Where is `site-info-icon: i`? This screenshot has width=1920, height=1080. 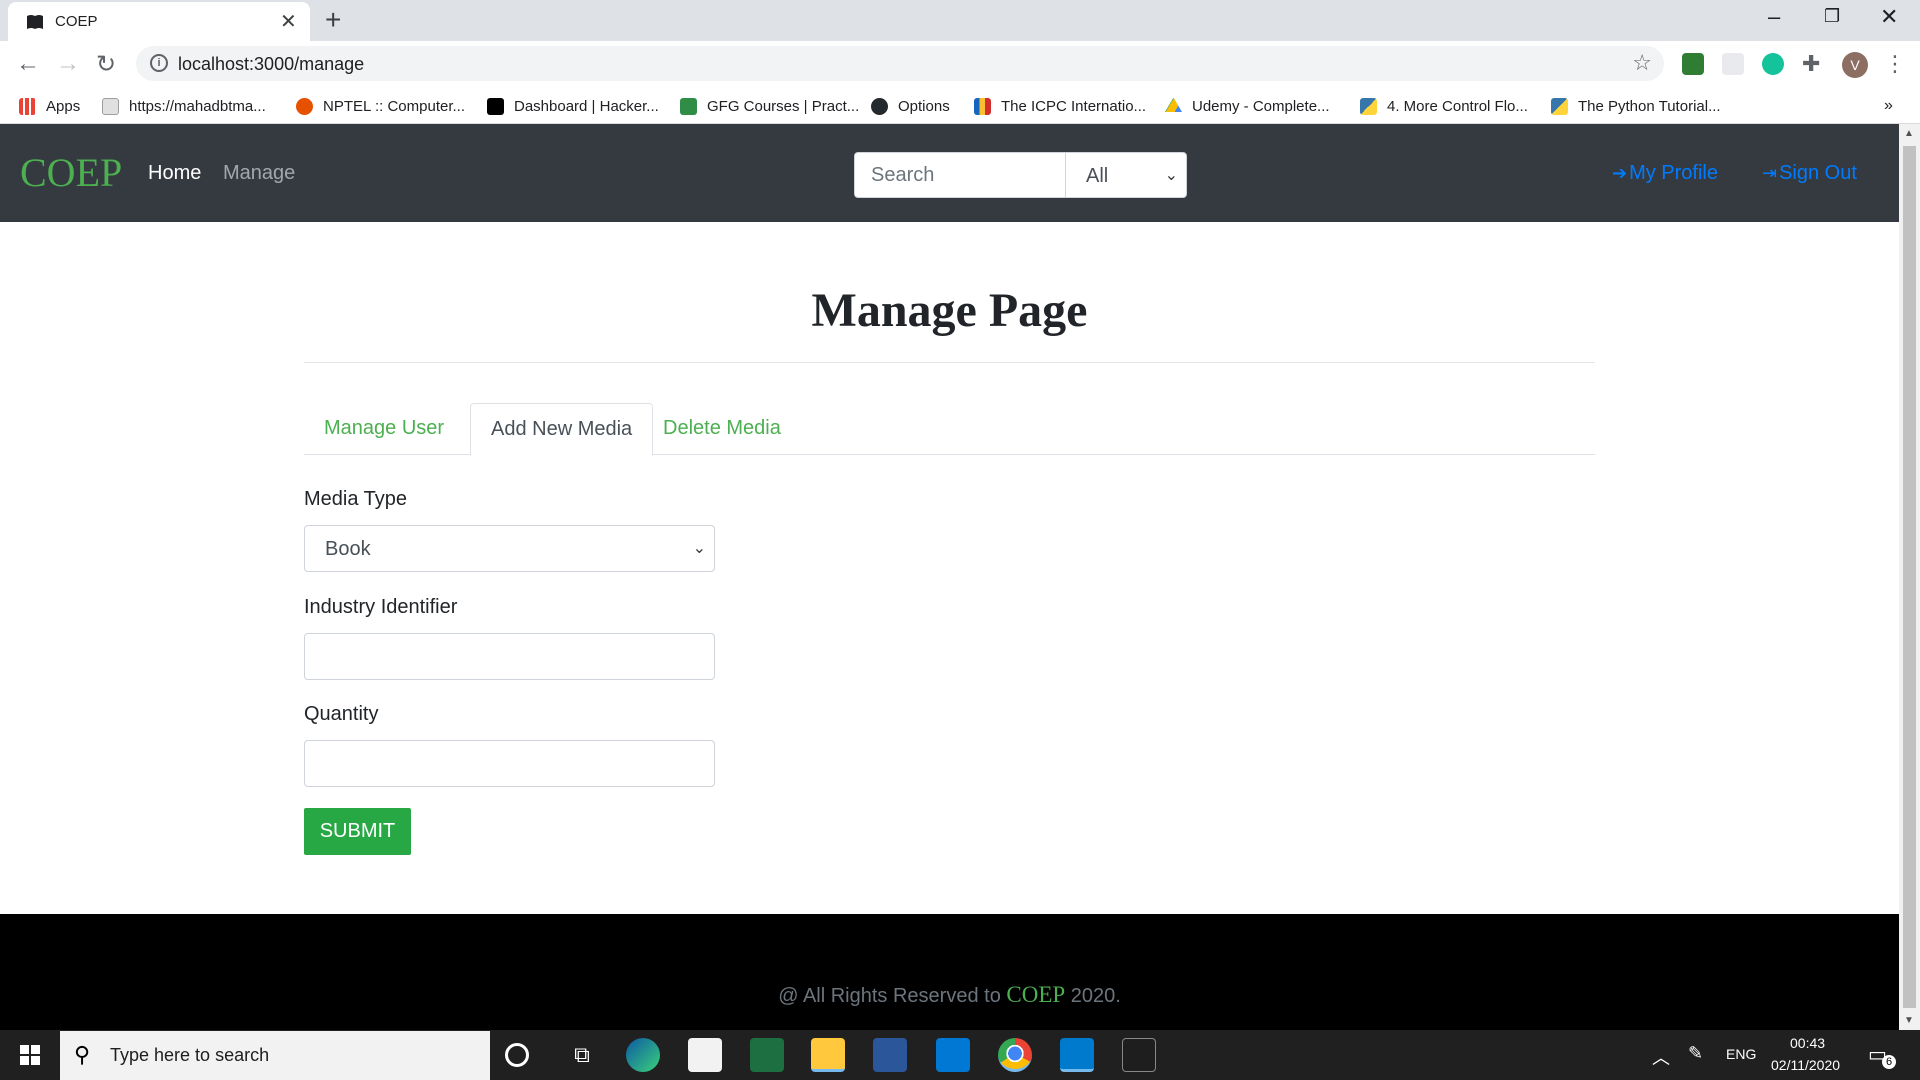 site-info-icon: i is located at coordinates (159, 63).